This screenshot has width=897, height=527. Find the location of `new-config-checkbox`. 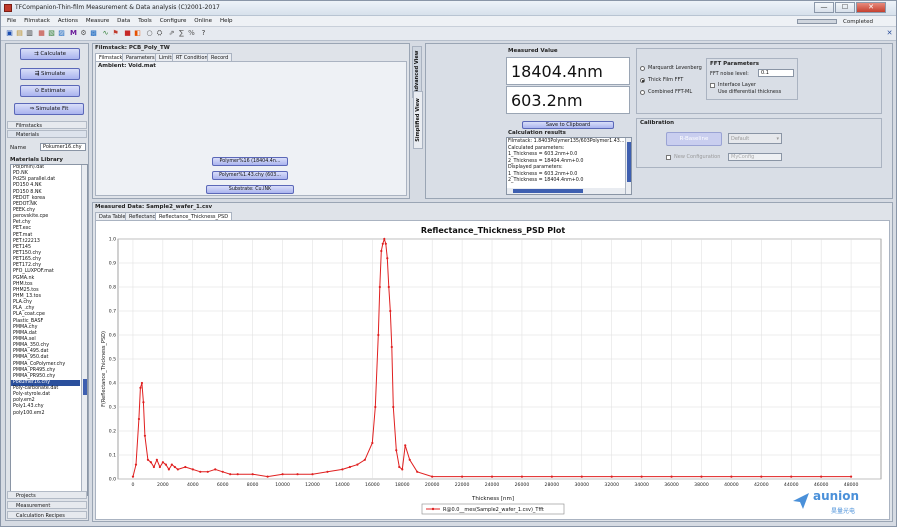

new-config-checkbox is located at coordinates (668, 157).